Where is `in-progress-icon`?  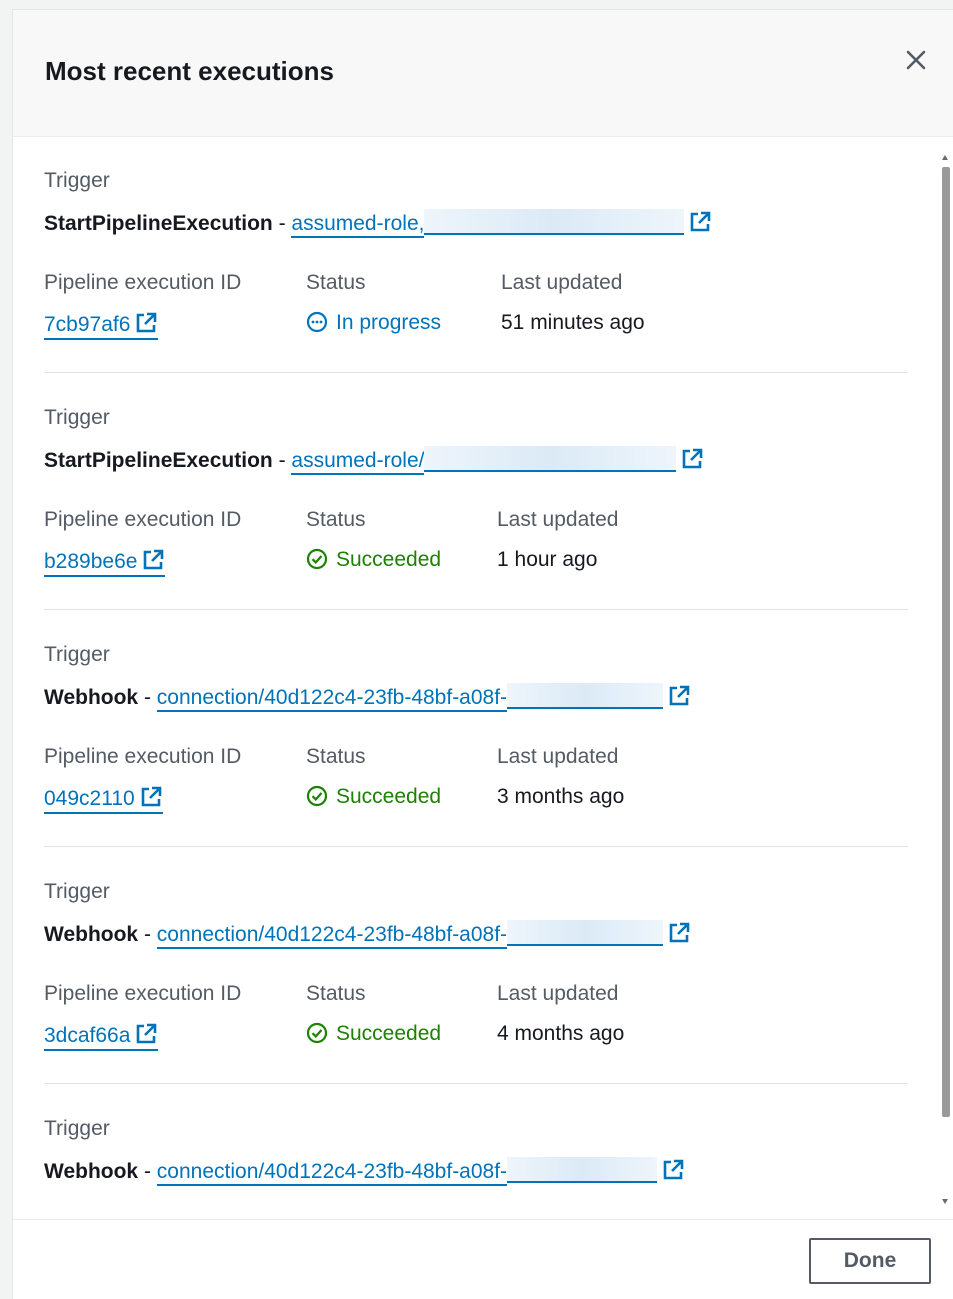
in-progress-icon is located at coordinates (317, 322).